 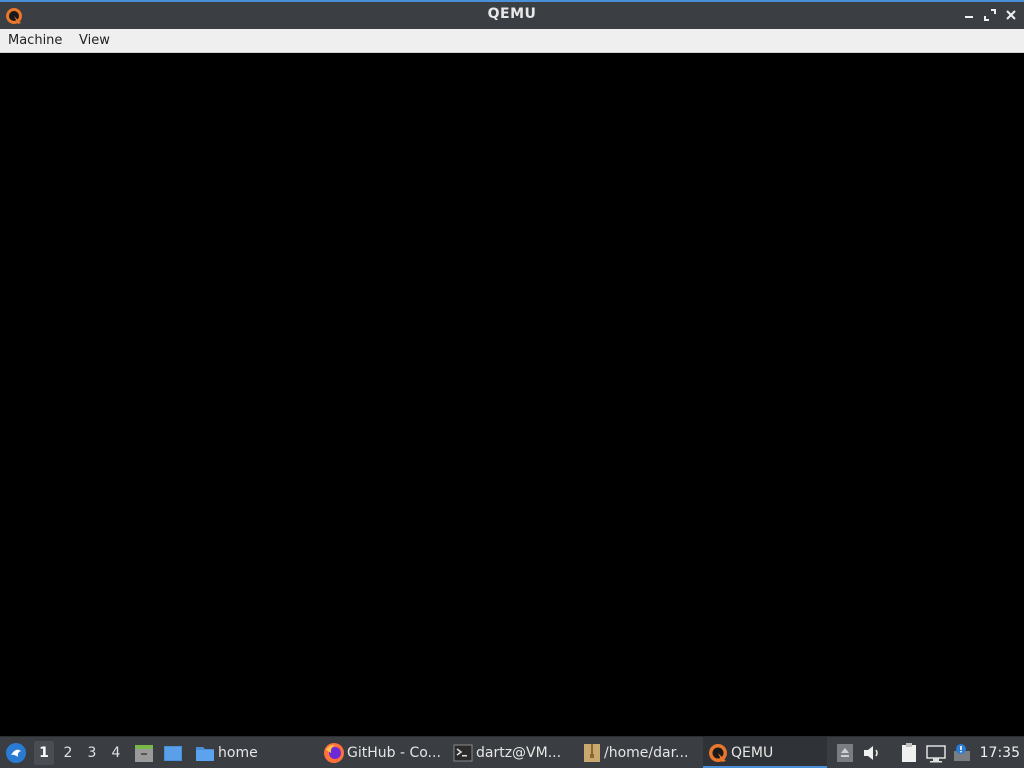 I want to click on archive-icon, so click(x=592, y=753).